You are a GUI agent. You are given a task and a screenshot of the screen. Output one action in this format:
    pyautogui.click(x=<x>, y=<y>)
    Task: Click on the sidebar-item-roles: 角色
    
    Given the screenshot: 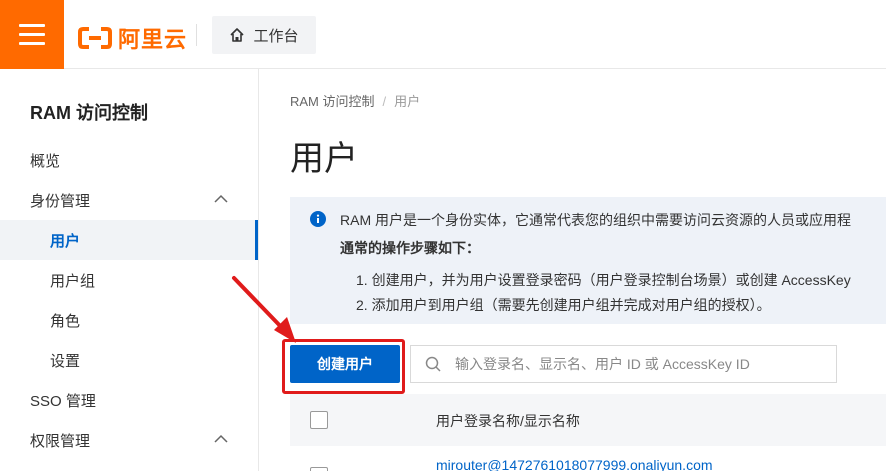 What is the action you would take?
    pyautogui.click(x=129, y=320)
    